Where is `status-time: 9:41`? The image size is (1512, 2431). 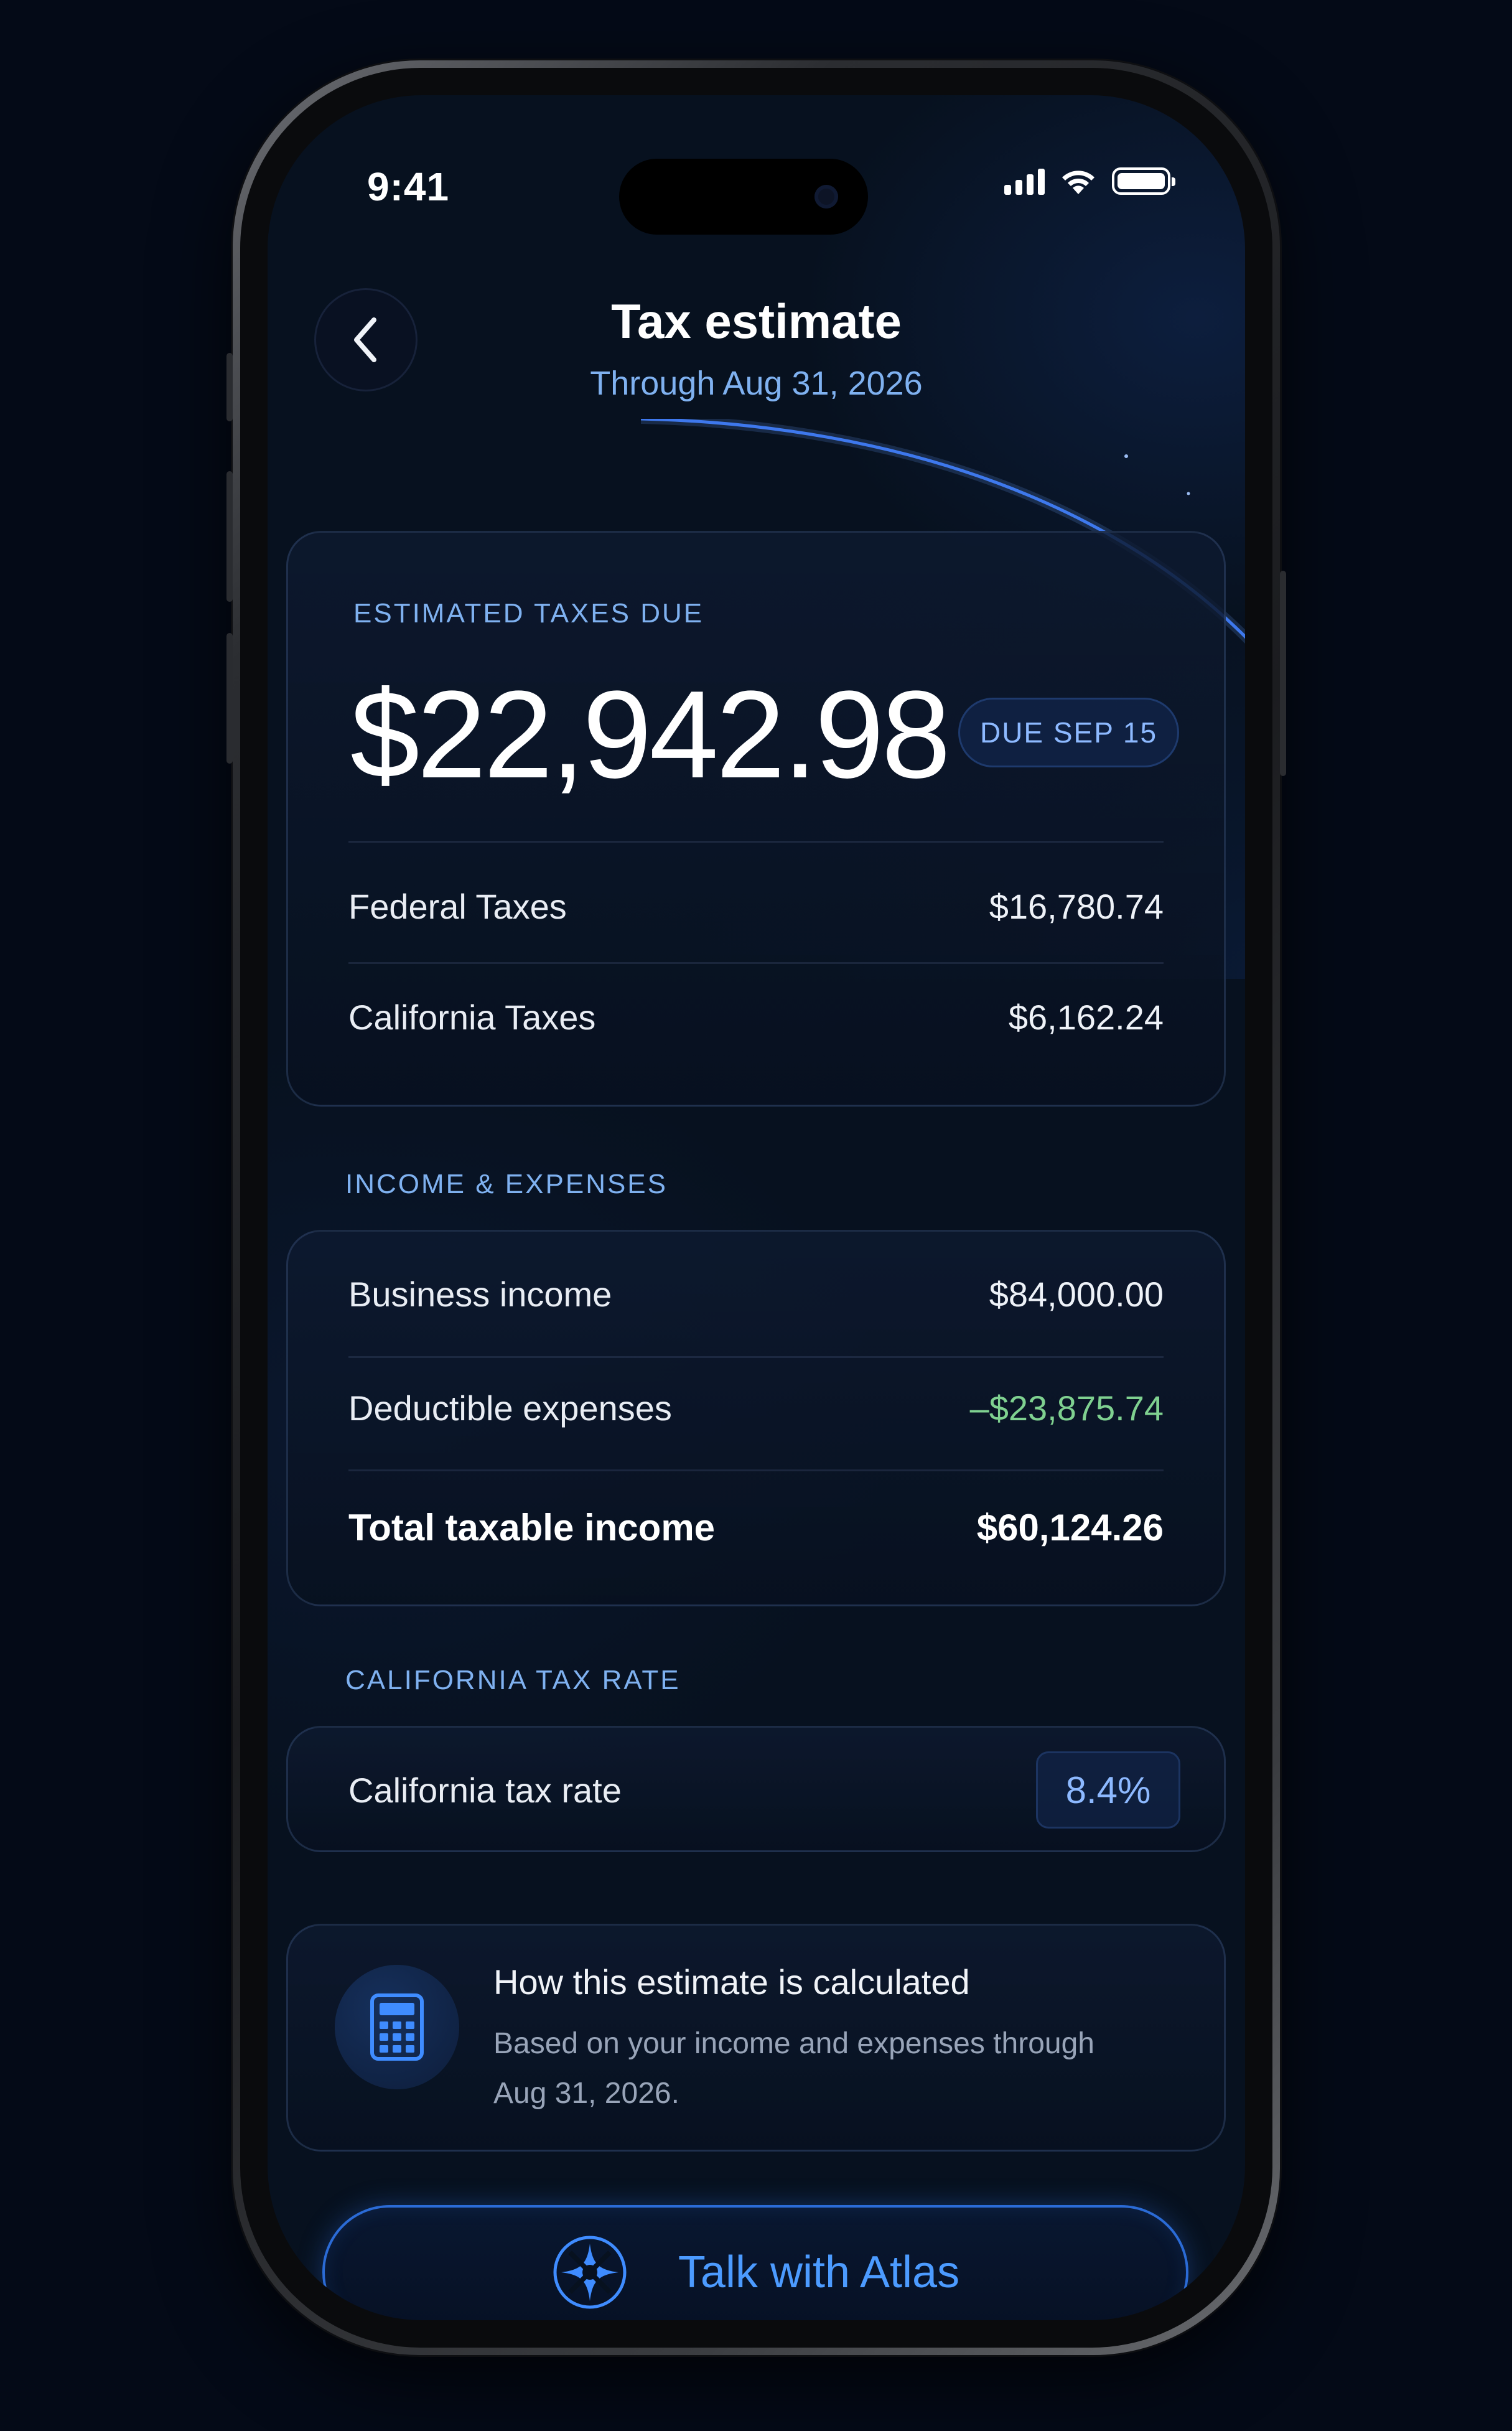 status-time: 9:41 is located at coordinates (409, 187).